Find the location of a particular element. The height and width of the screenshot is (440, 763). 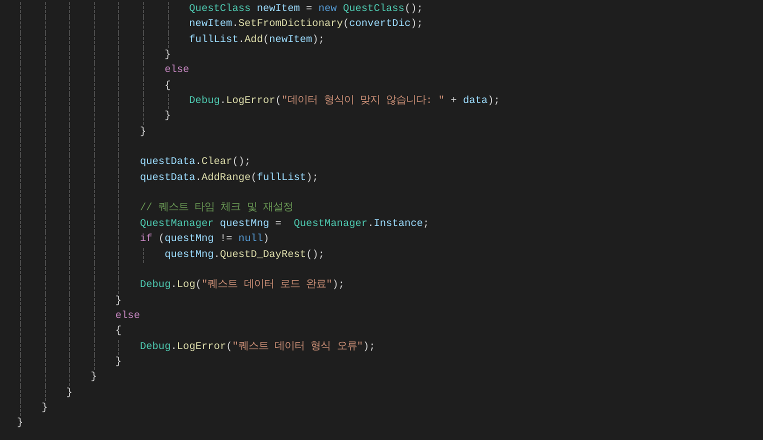

code-line: QuestManager questMng = QuestManager.Instance; is located at coordinates (285, 224).